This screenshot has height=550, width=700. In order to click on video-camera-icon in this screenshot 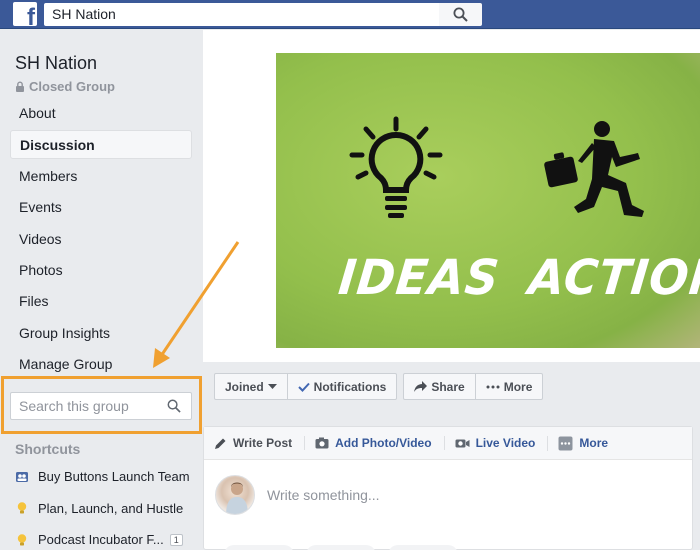, I will do `click(462, 443)`.